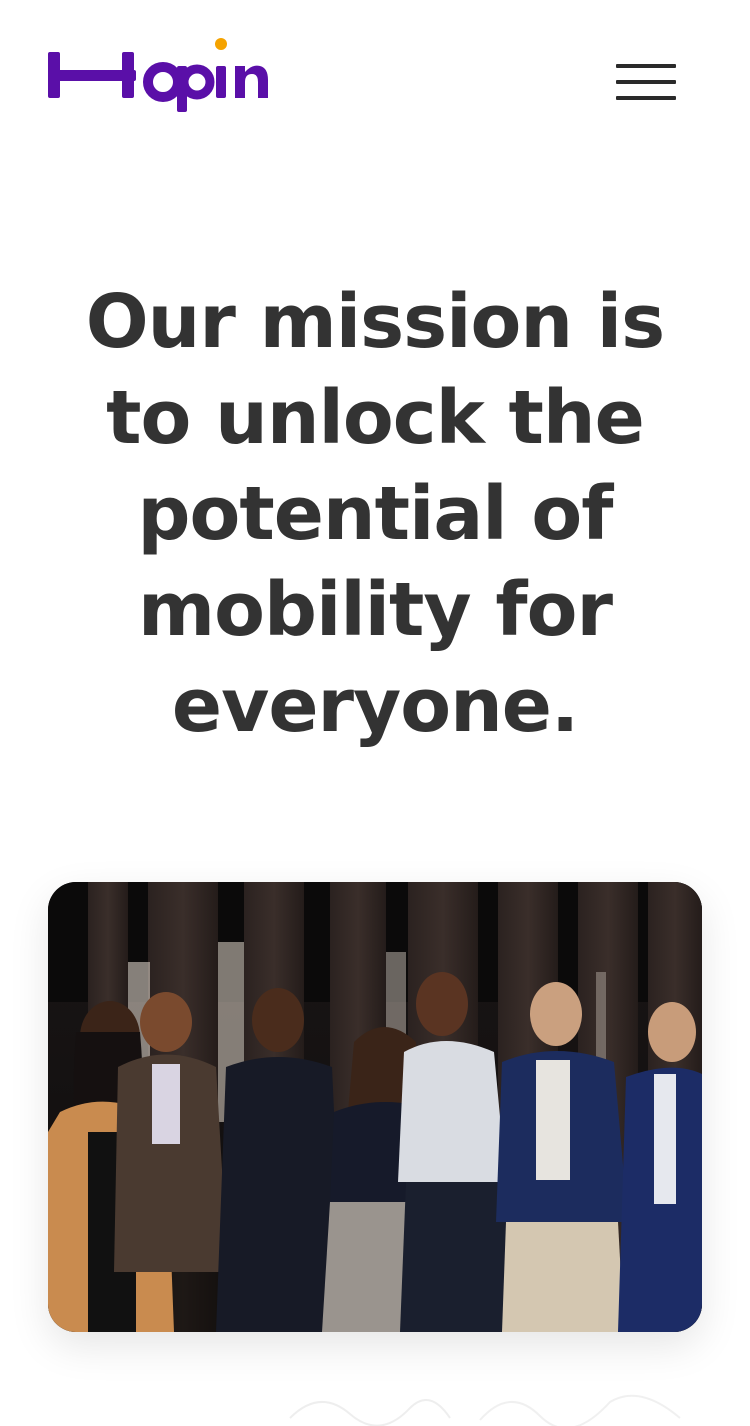  Describe the element at coordinates (375, 80) in the screenshot. I see `site-header` at that location.